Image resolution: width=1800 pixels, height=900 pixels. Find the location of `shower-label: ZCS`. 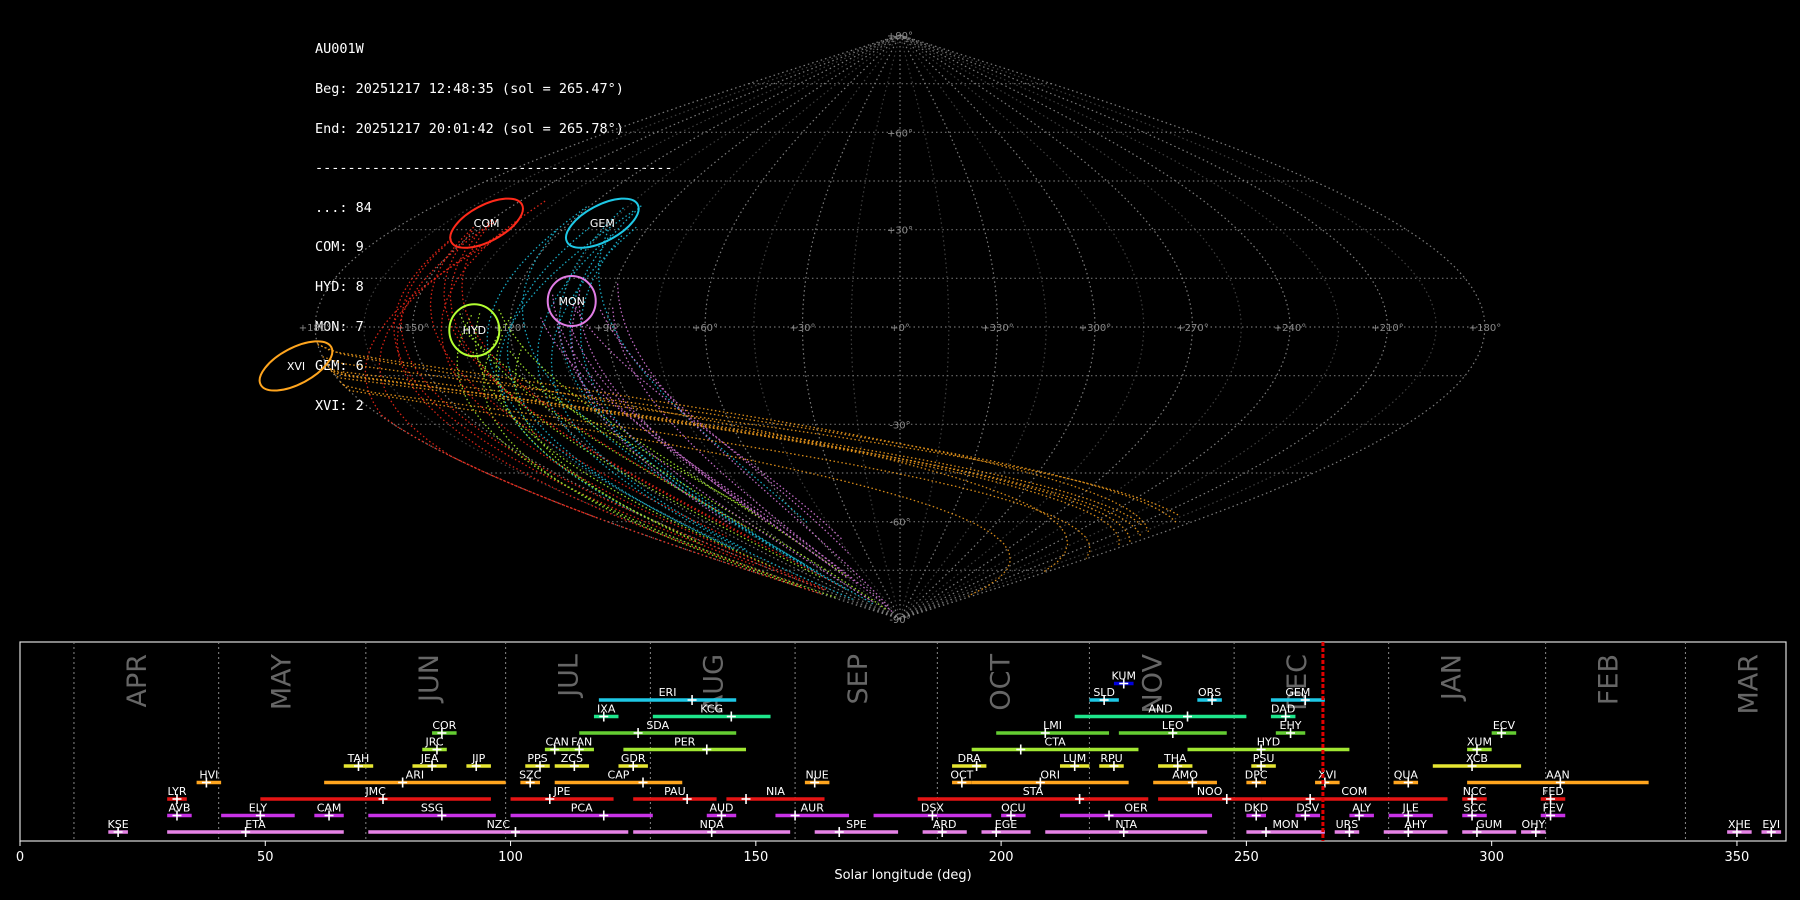

shower-label: ZCS is located at coordinates (572, 758).